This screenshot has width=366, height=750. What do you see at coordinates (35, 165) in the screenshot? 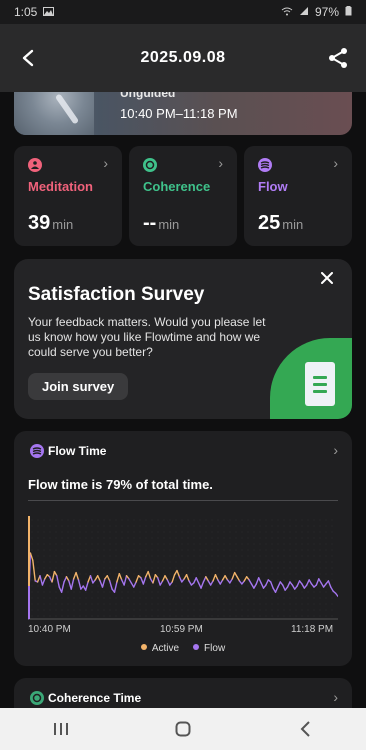
I see `meditation-icon` at bounding box center [35, 165].